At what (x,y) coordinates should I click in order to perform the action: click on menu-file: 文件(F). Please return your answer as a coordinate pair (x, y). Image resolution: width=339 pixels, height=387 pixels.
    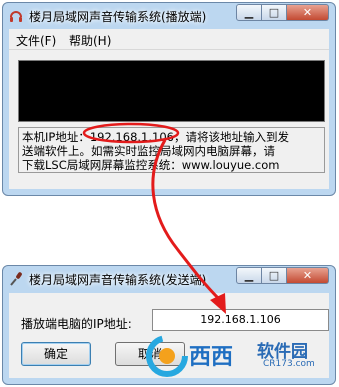
    Looking at the image, I should click on (36, 40).